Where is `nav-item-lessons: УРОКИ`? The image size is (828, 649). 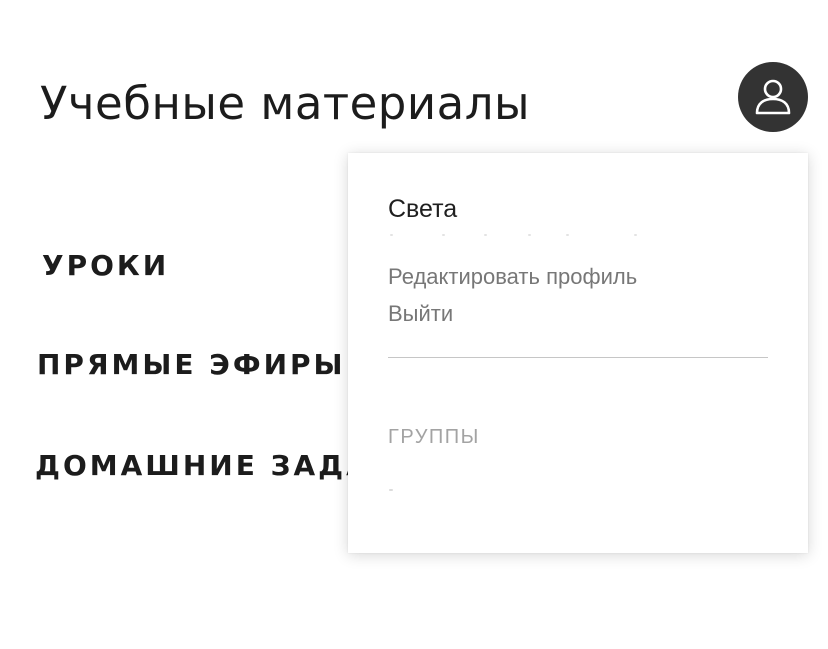
nav-item-lessons: УРОКИ is located at coordinates (105, 266).